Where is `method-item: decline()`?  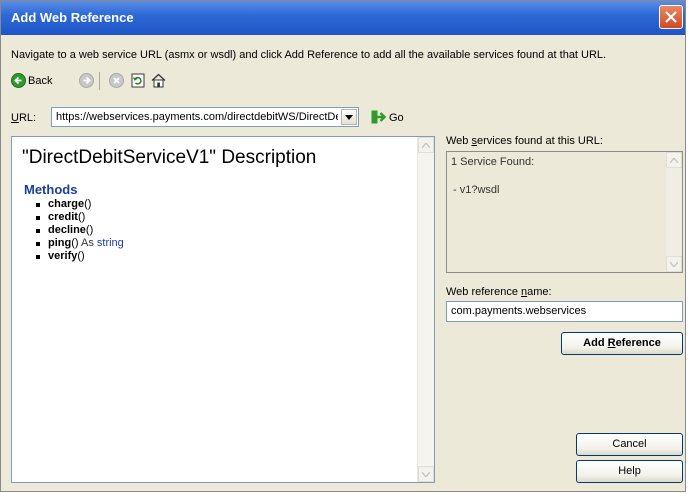 method-item: decline() is located at coordinates (80, 230).